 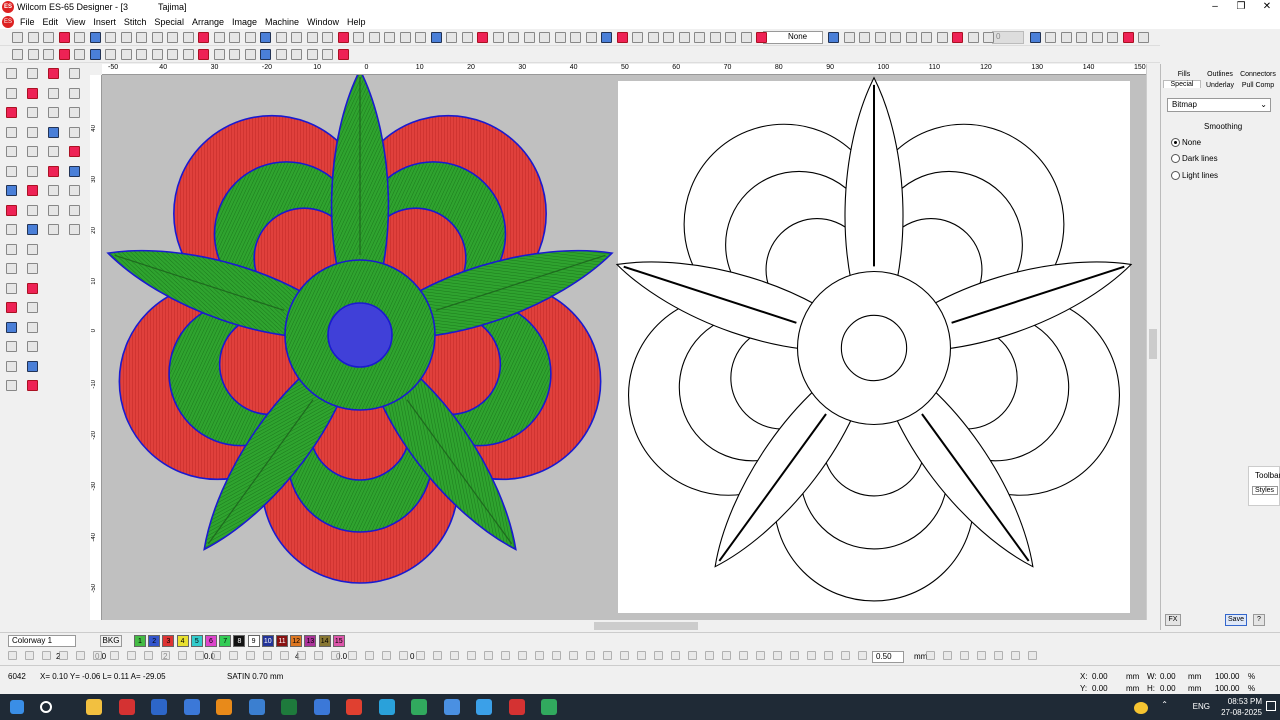 I want to click on menu-insert: Insert, so click(x=104, y=22).